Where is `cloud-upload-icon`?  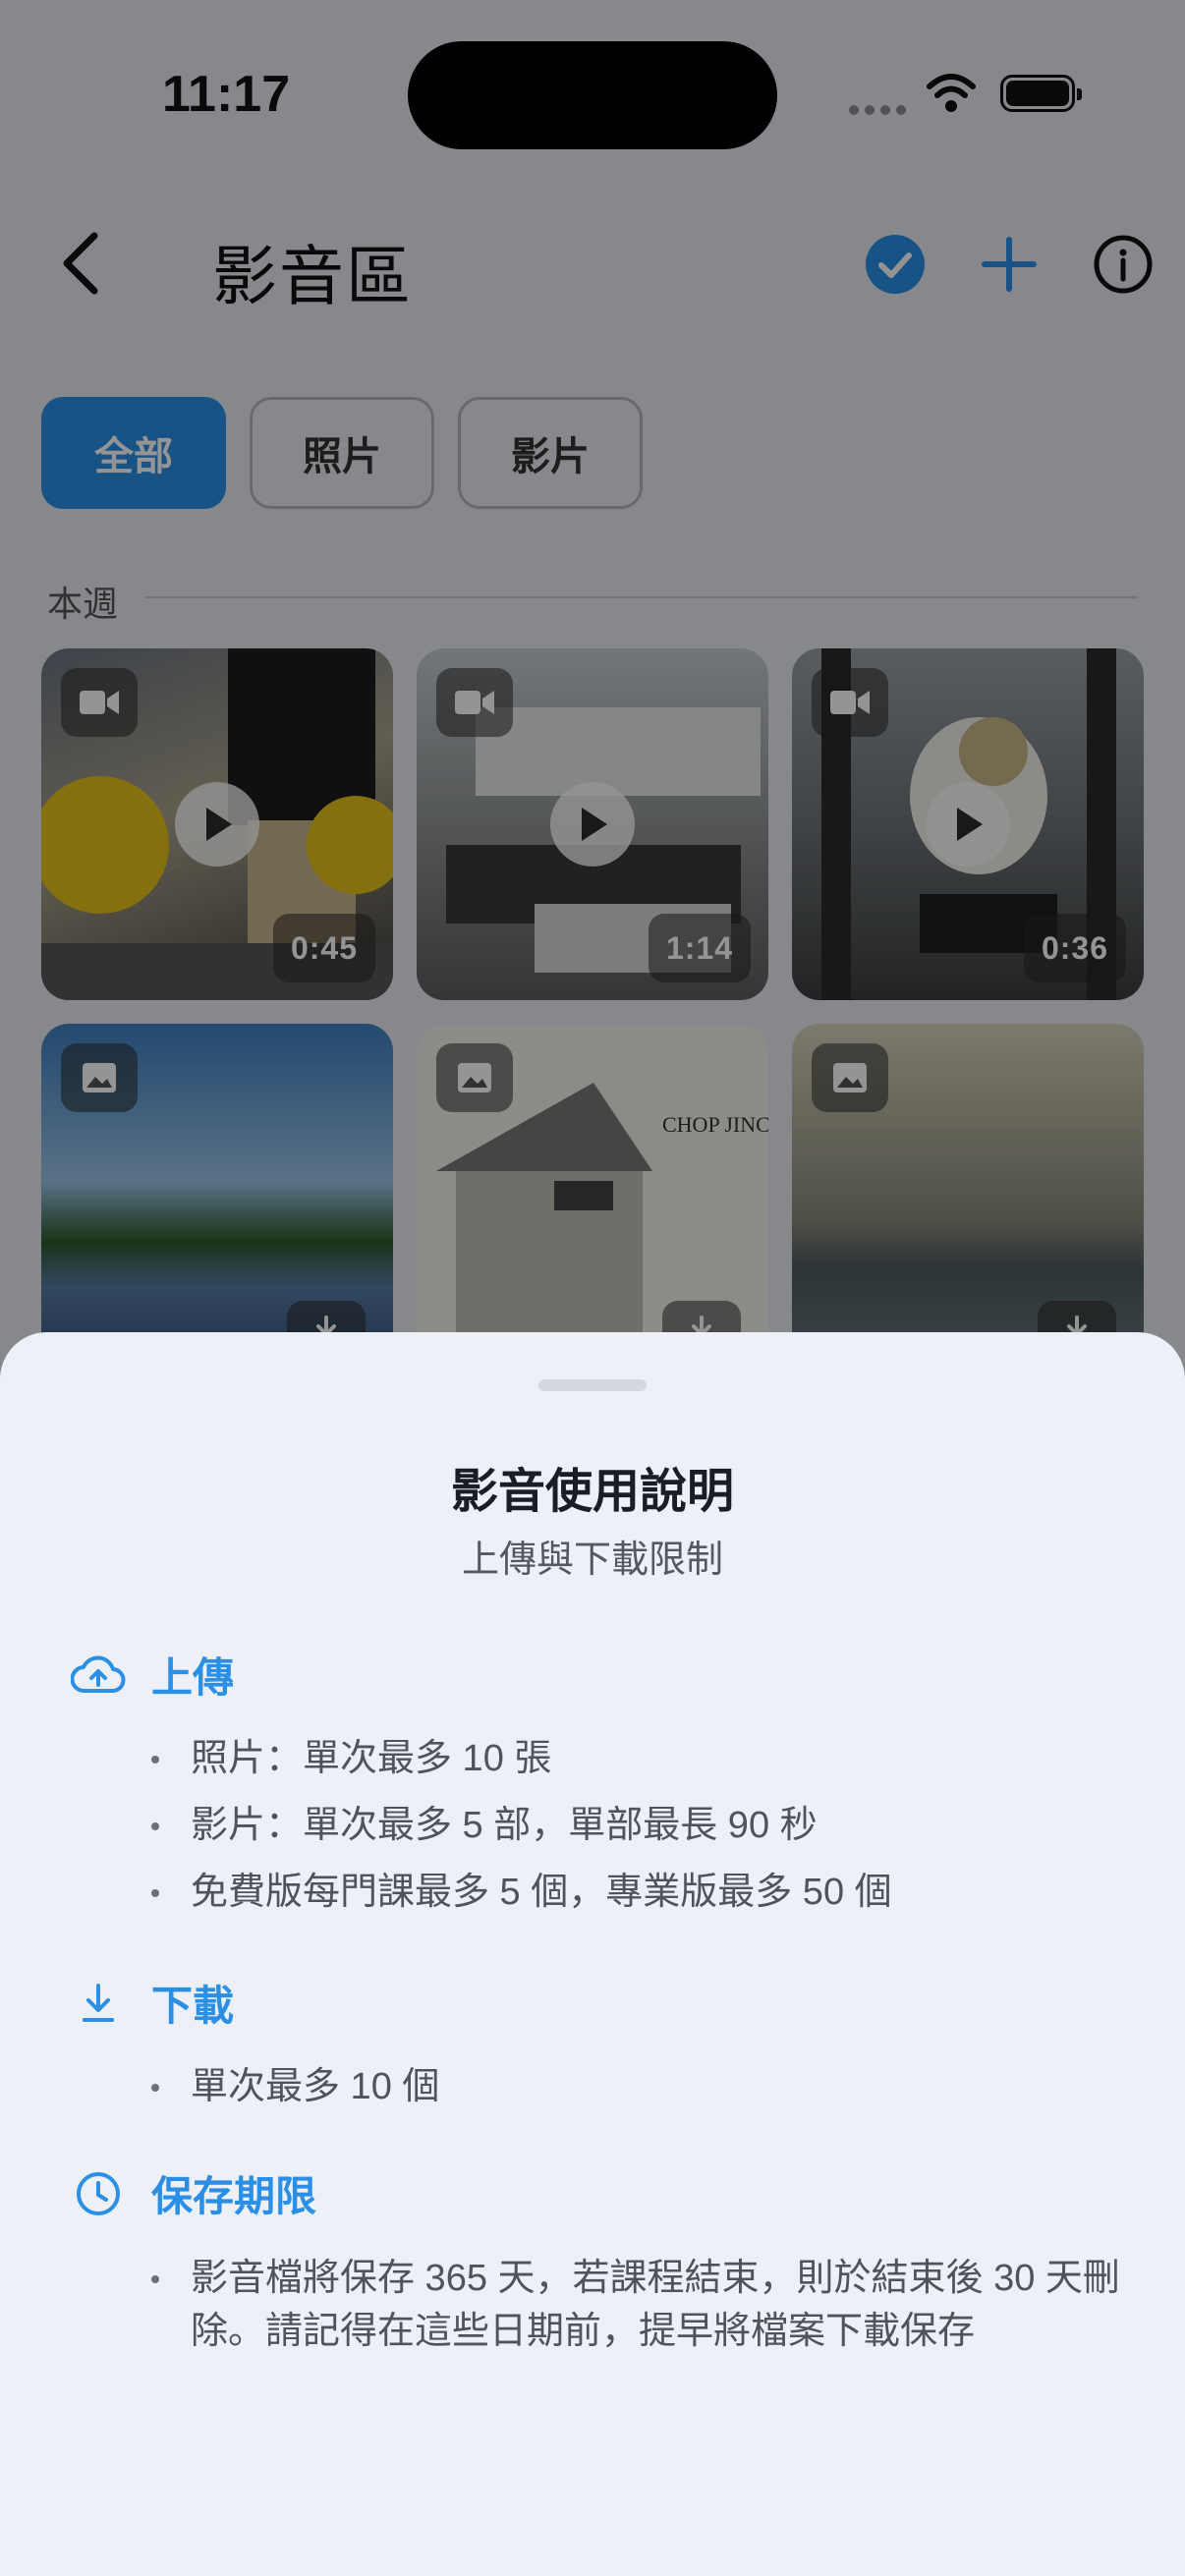
cloud-upload-icon is located at coordinates (99, 1674).